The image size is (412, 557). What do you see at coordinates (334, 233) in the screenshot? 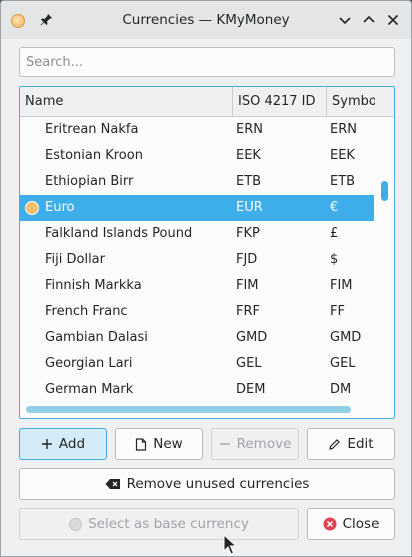
I see `currency-symbol: £` at bounding box center [334, 233].